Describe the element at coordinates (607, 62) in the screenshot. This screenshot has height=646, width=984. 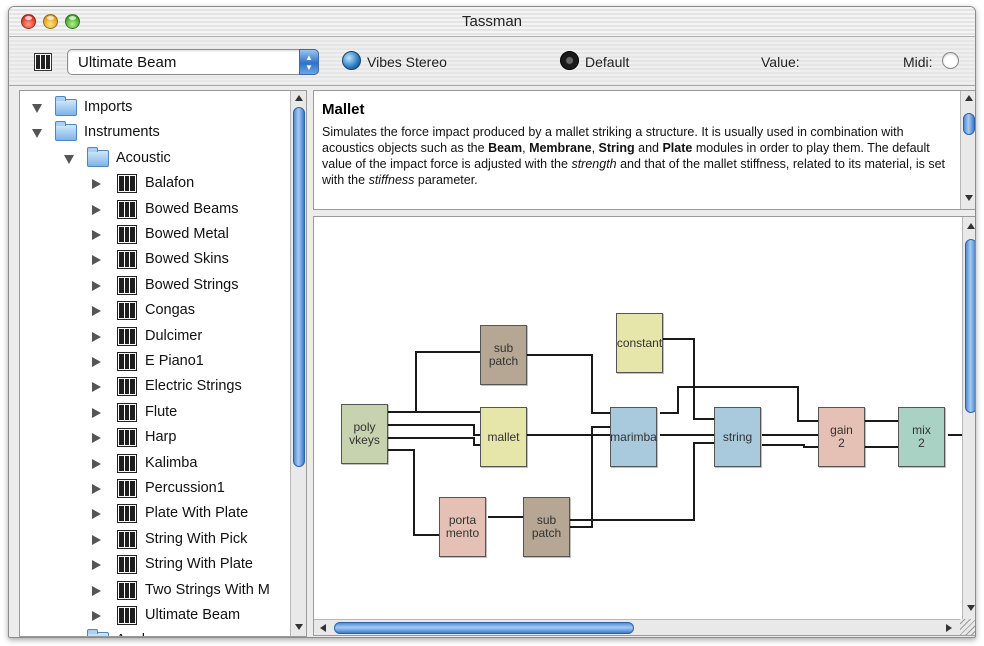
I see `preset-label: Default` at that location.